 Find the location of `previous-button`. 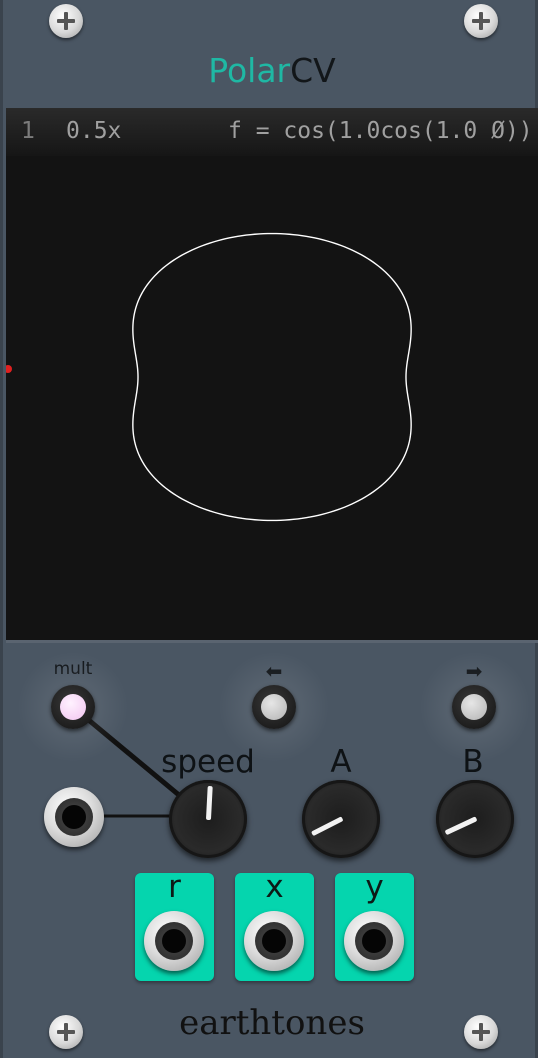

previous-button is located at coordinates (274, 707).